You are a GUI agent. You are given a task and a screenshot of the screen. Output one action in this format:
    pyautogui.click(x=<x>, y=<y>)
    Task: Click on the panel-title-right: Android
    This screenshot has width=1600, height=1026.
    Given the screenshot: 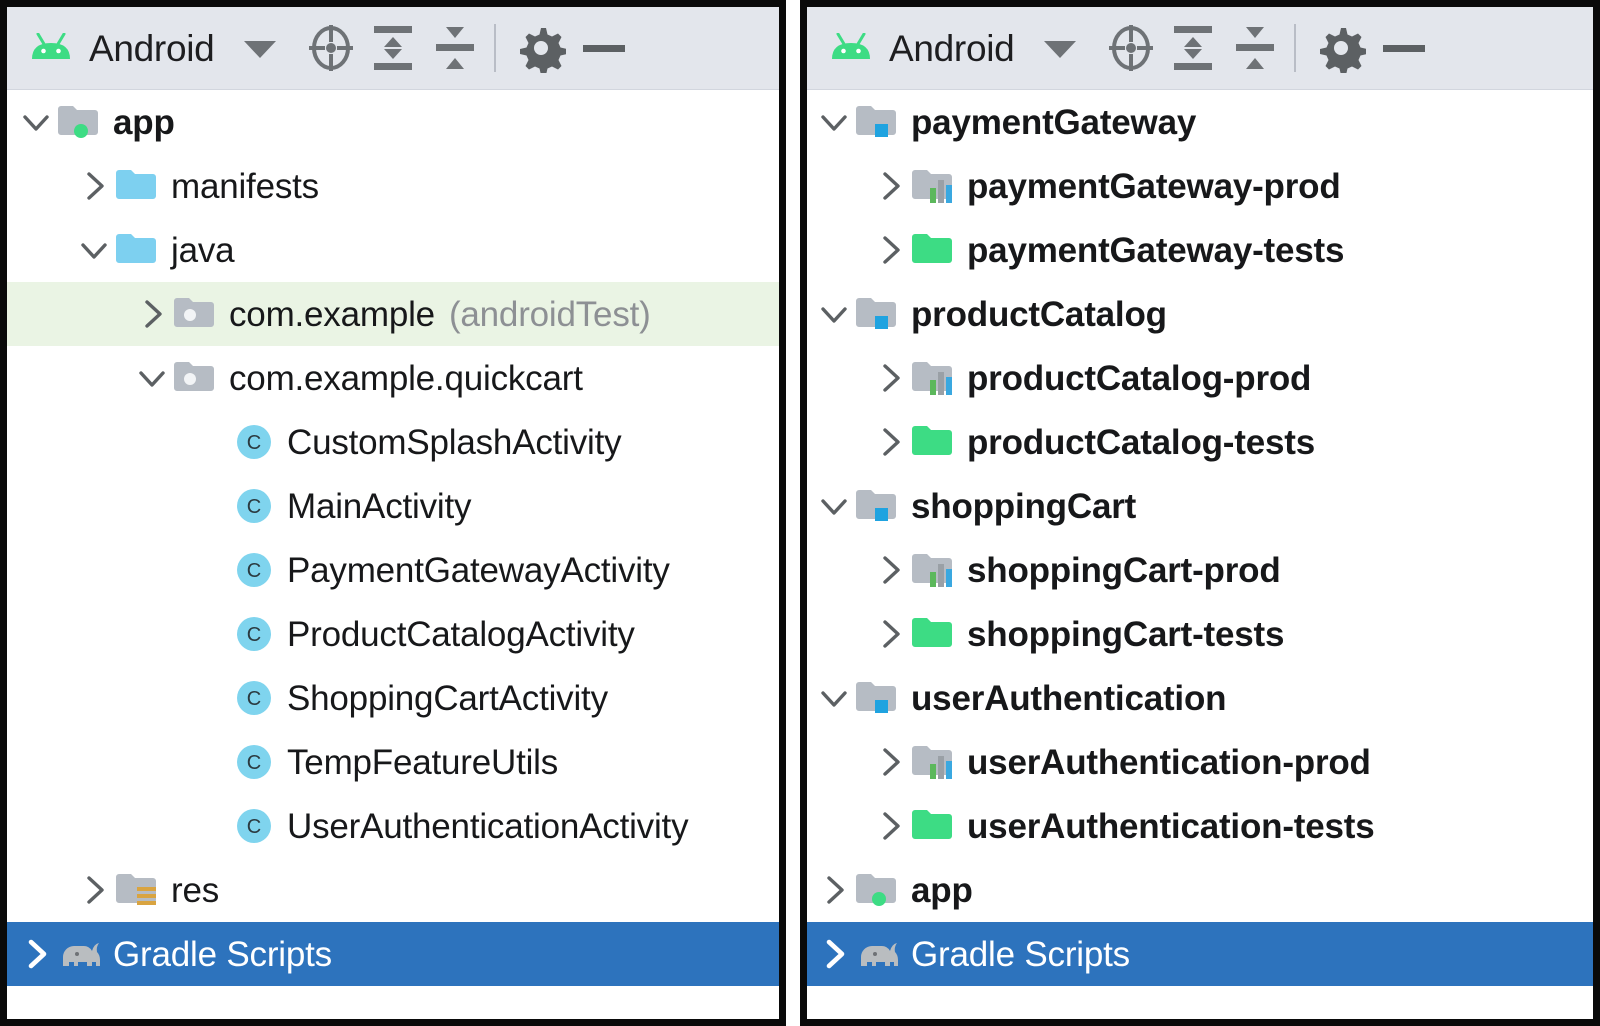 What is the action you would take?
    pyautogui.click(x=952, y=48)
    